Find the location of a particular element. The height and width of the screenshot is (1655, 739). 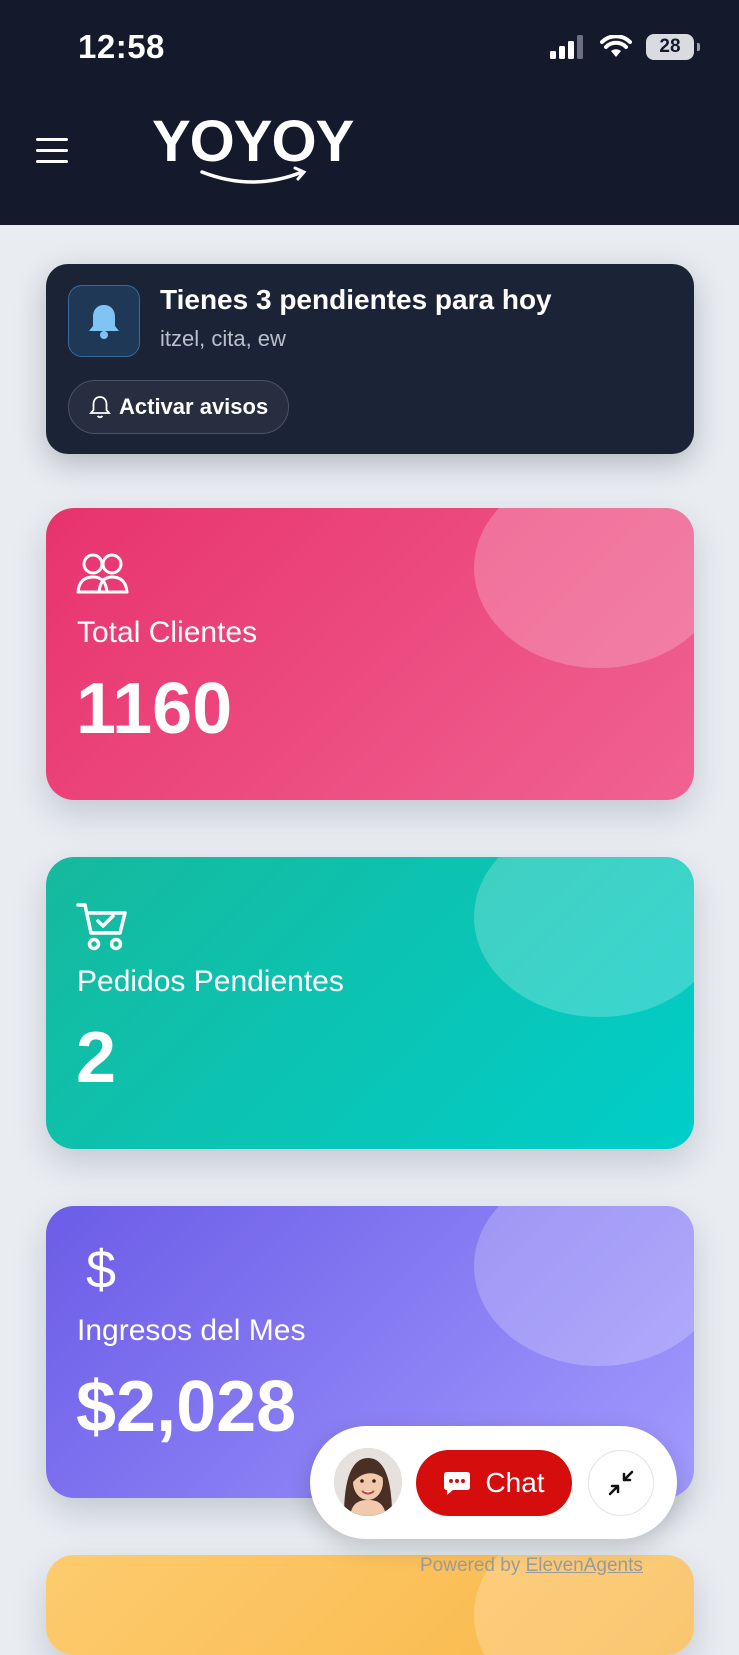

collapse-button is located at coordinates (621, 1483).